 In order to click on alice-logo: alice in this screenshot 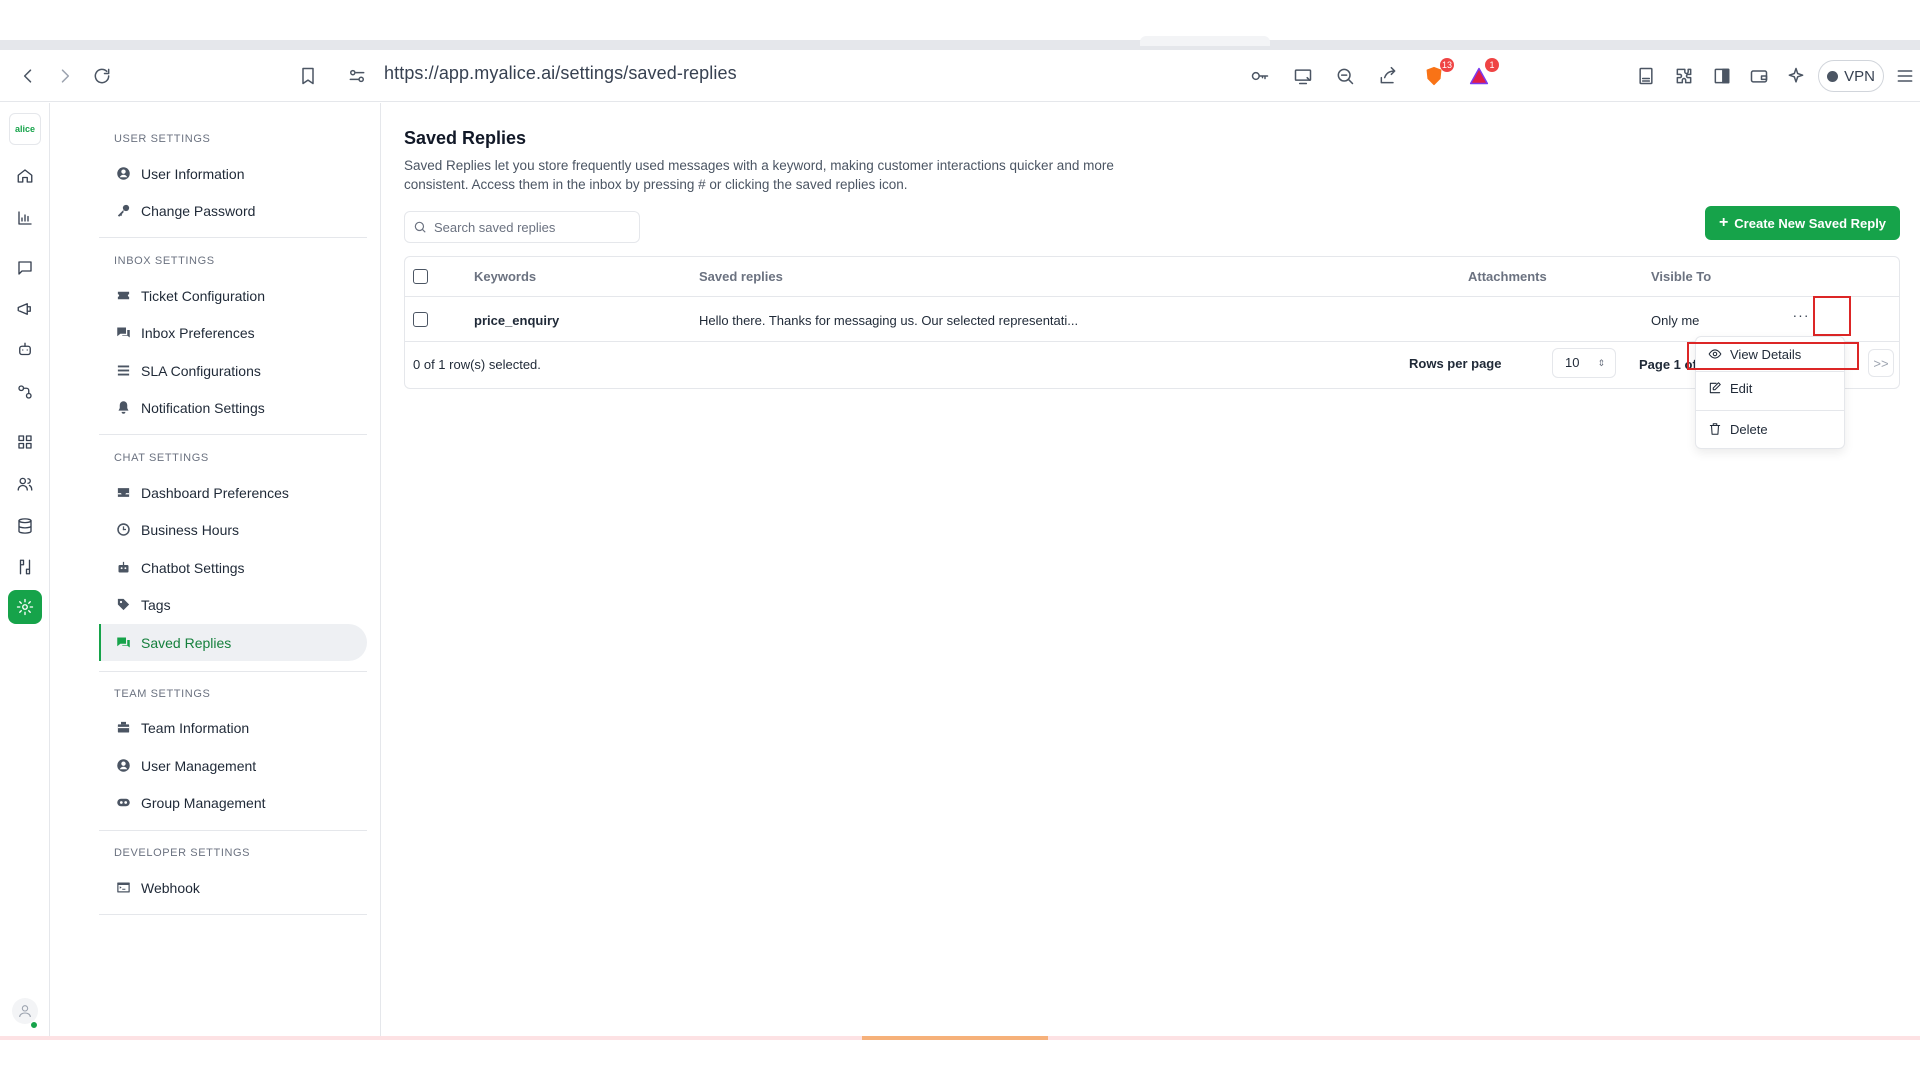, I will do `click(25, 129)`.